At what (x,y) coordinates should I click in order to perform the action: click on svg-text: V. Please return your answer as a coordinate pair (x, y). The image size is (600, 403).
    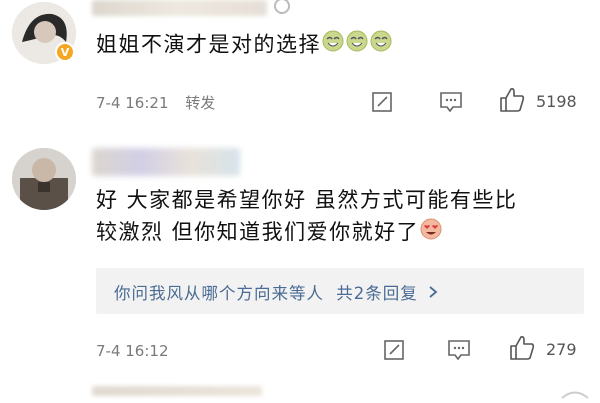
    Looking at the image, I should click on (65, 52).